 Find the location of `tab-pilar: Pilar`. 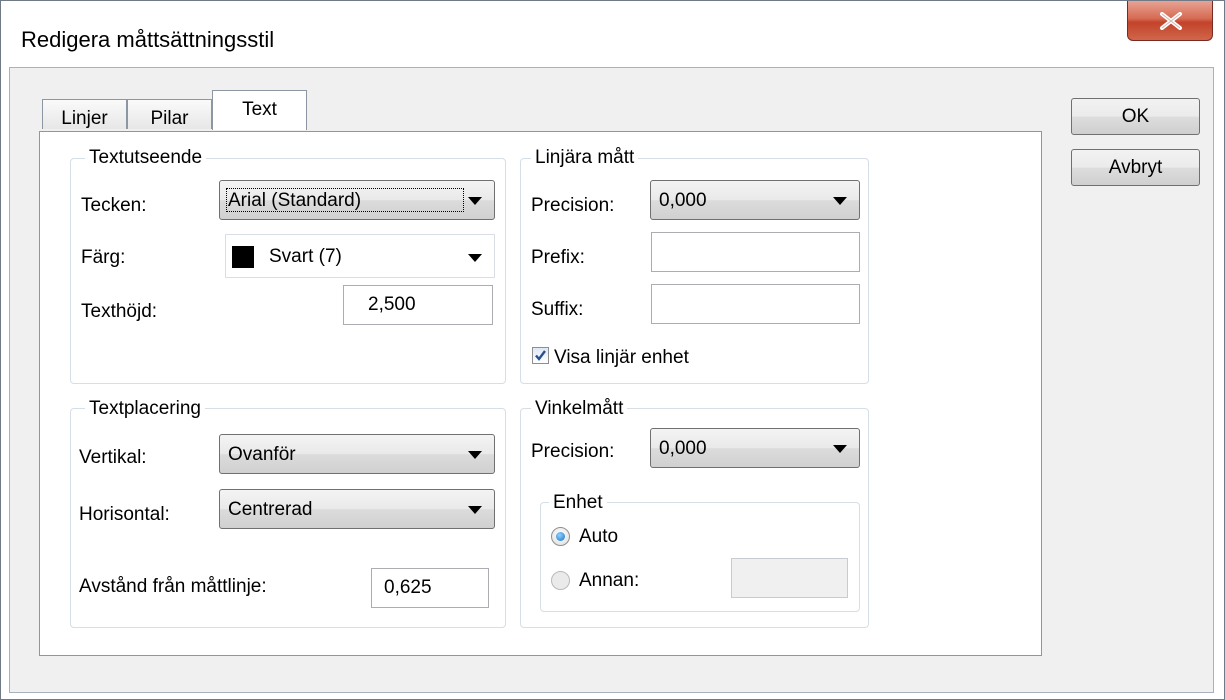

tab-pilar: Pilar is located at coordinates (169, 114).